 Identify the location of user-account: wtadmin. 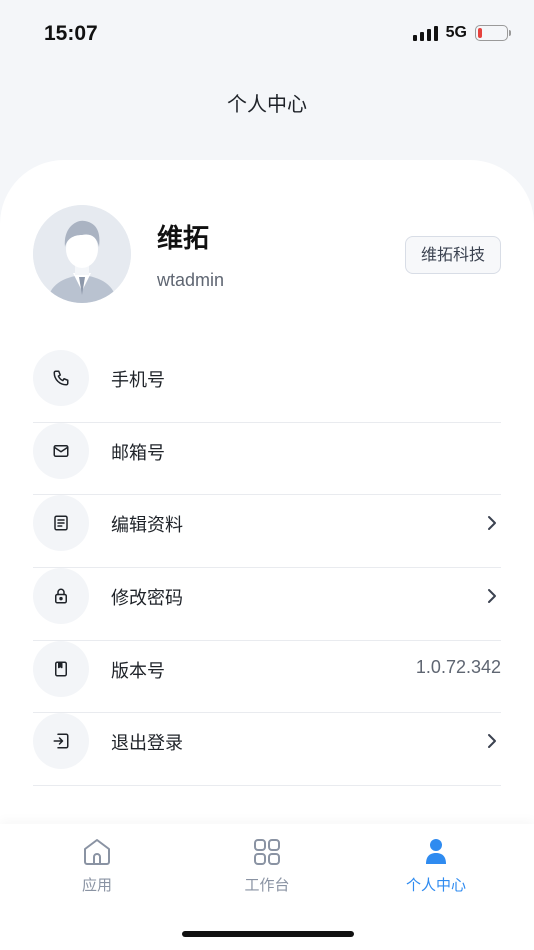
(191, 280).